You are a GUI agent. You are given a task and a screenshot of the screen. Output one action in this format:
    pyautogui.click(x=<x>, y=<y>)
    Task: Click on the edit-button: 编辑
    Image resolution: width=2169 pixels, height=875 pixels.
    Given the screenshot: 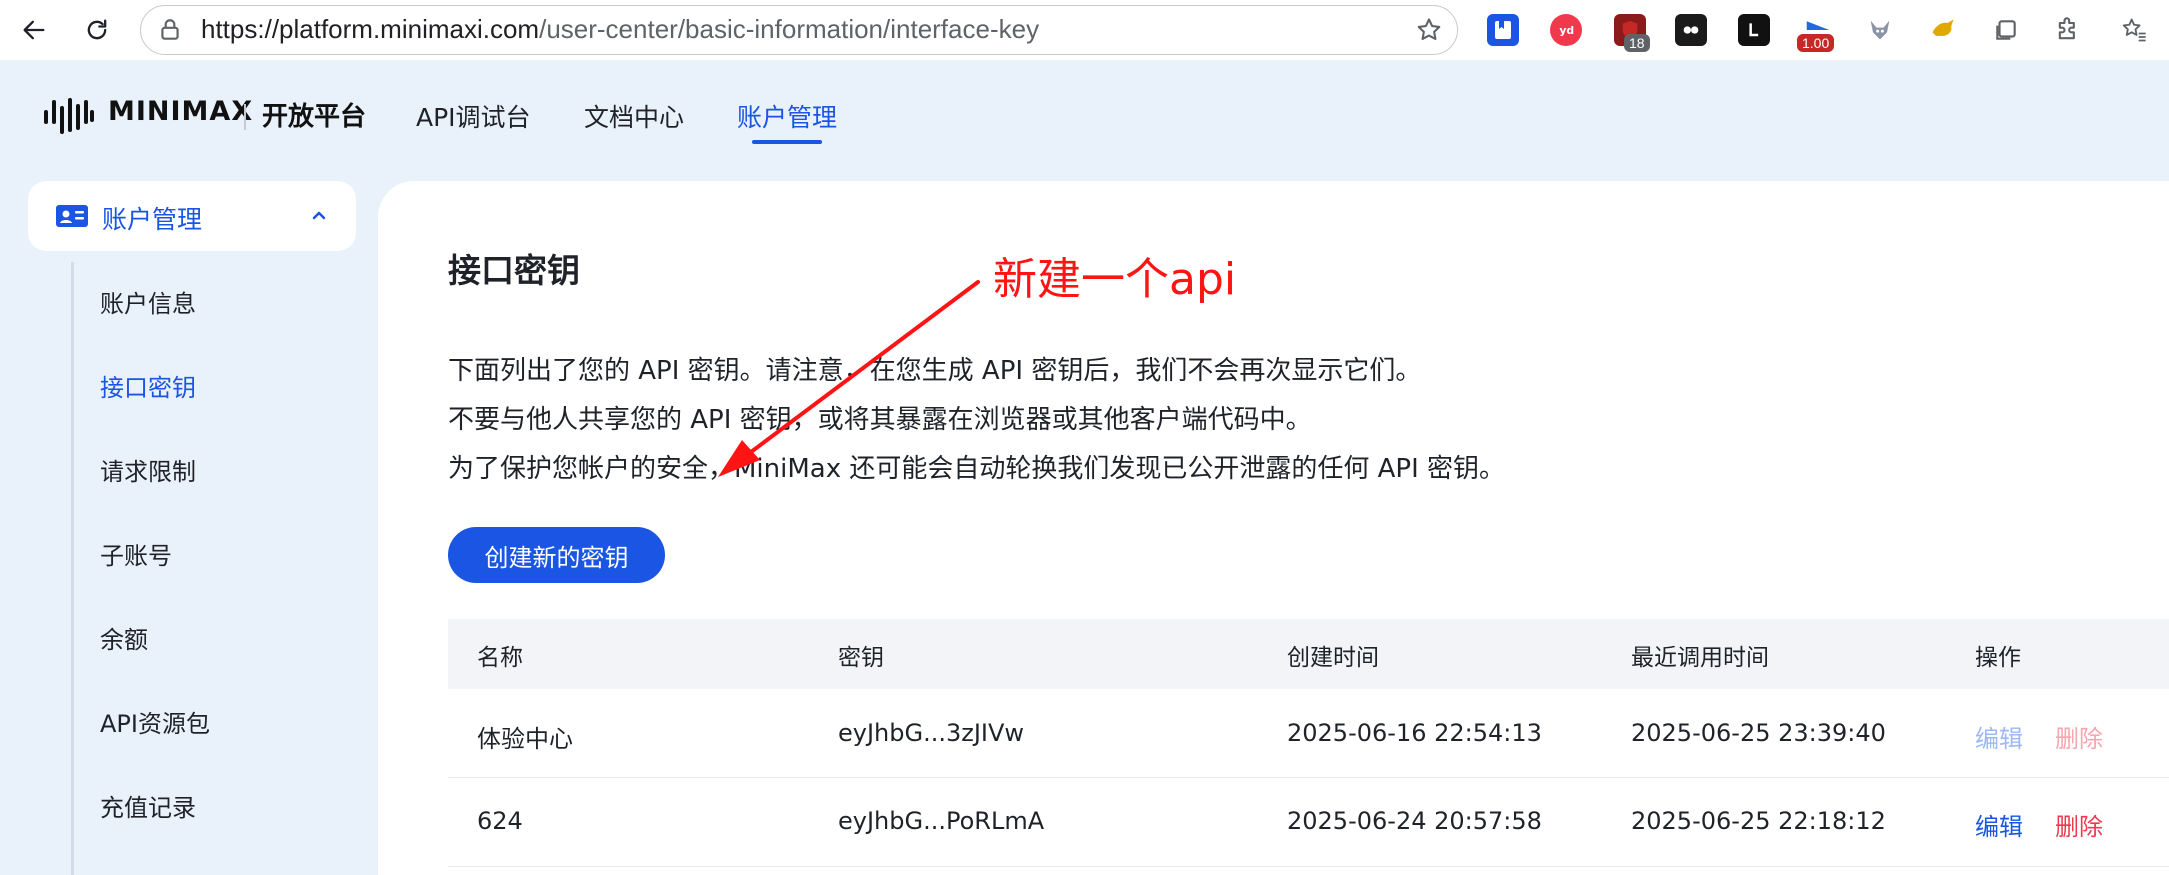 What is the action you would take?
    pyautogui.click(x=1999, y=824)
    